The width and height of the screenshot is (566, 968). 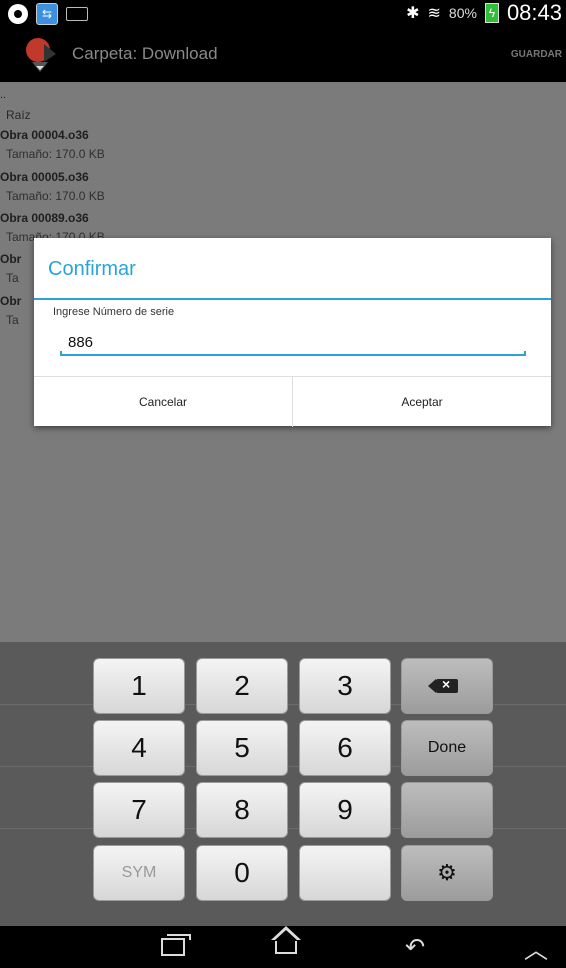 I want to click on eye-icon, so click(x=18, y=14).